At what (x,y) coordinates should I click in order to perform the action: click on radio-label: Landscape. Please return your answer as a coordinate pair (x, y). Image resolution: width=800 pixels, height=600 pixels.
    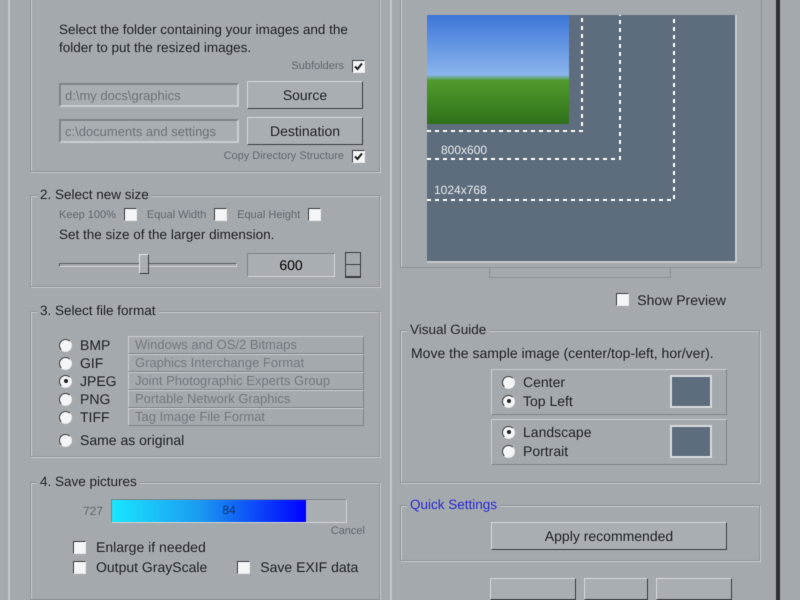
    Looking at the image, I should click on (557, 432).